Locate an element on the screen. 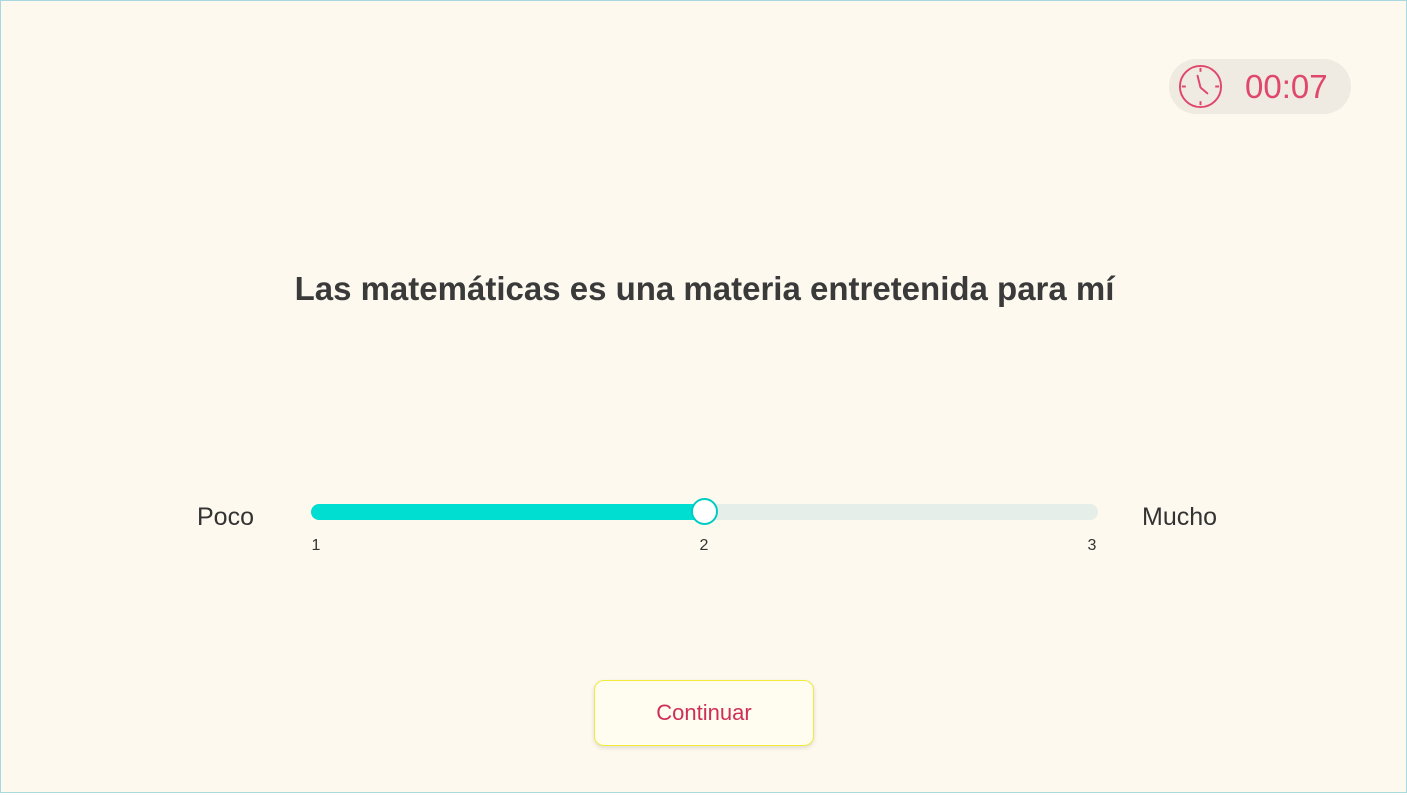  scale-max-label: Mucho is located at coordinates (1180, 517).